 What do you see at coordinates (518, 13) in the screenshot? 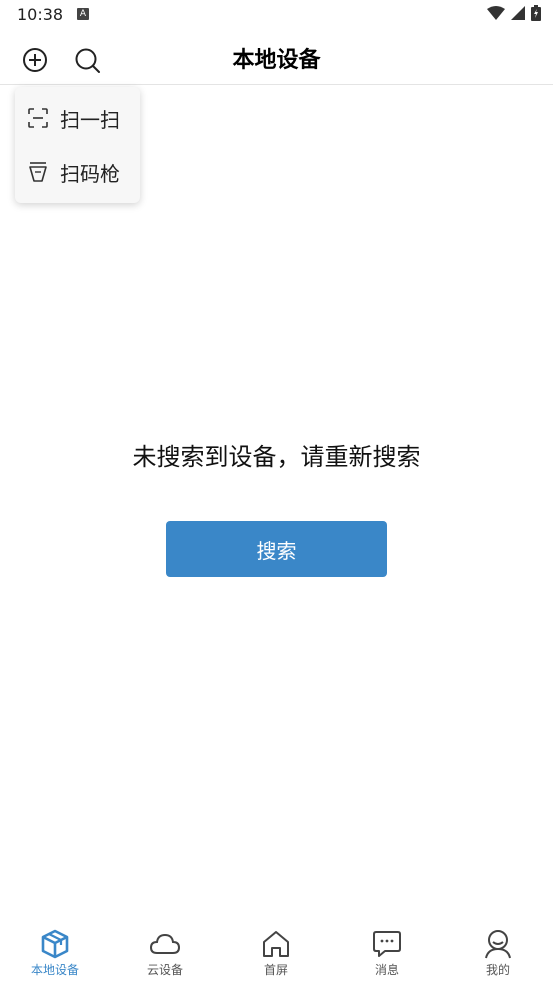
I see `signal-icon` at bounding box center [518, 13].